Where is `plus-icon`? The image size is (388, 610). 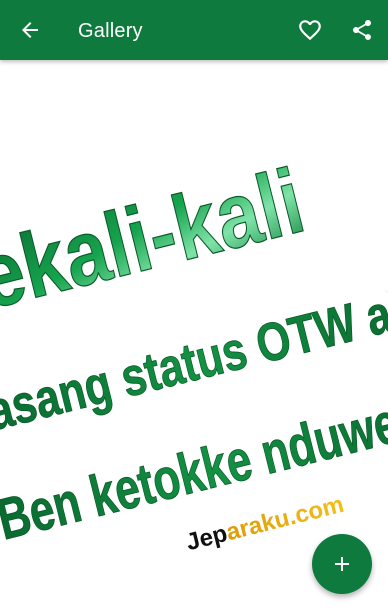 plus-icon is located at coordinates (342, 564).